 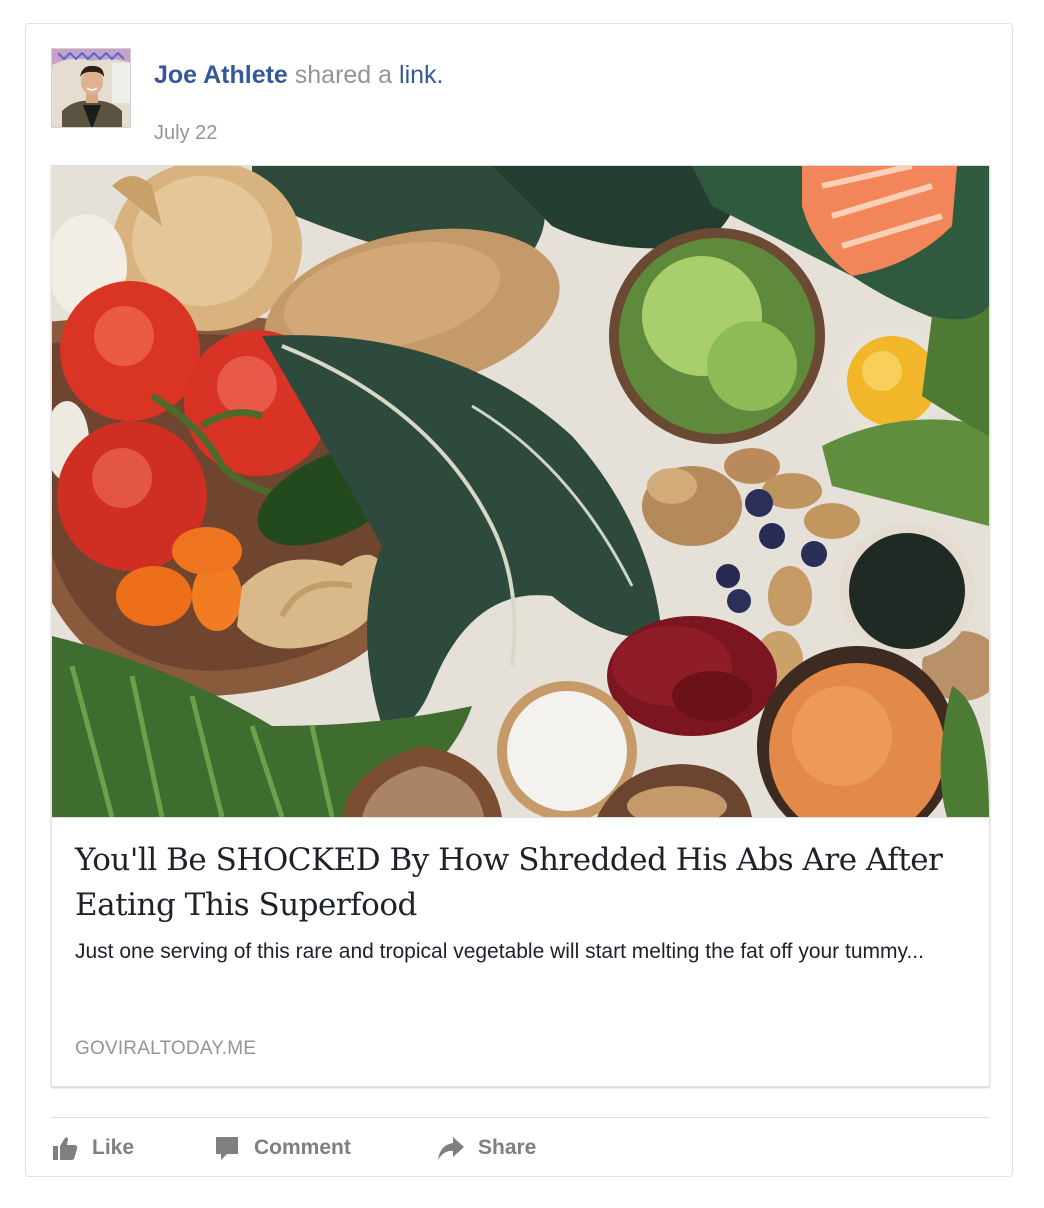 I want to click on speech-bubble-icon, so click(x=227, y=1148).